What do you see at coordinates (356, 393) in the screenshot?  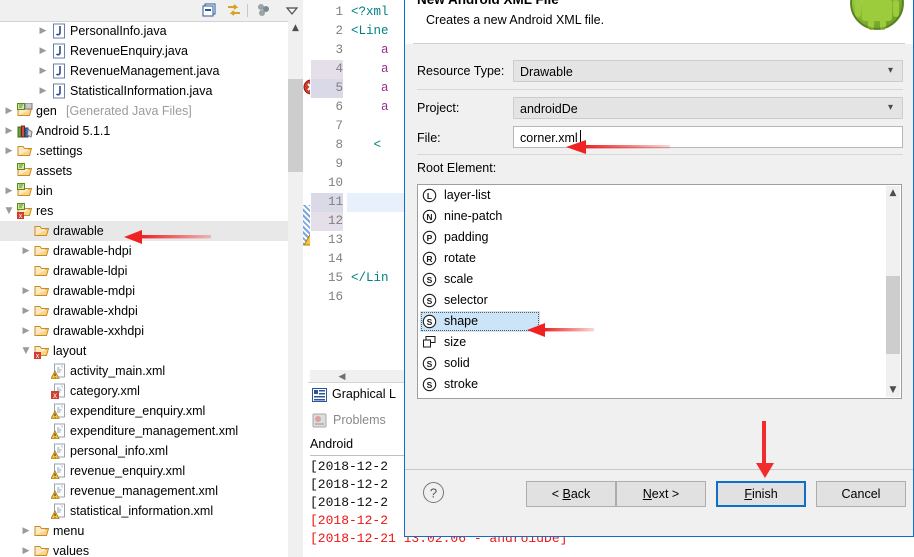 I see `tab-graphical-layout: Graphical L` at bounding box center [356, 393].